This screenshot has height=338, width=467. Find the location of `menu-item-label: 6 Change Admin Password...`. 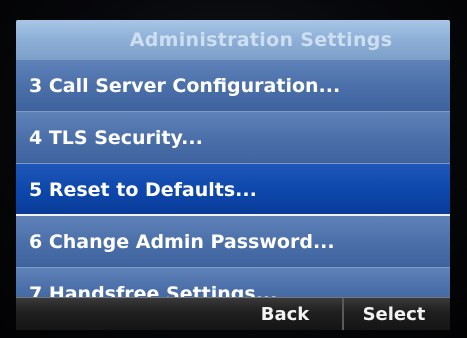

menu-item-label: 6 Change Admin Password... is located at coordinates (182, 242).